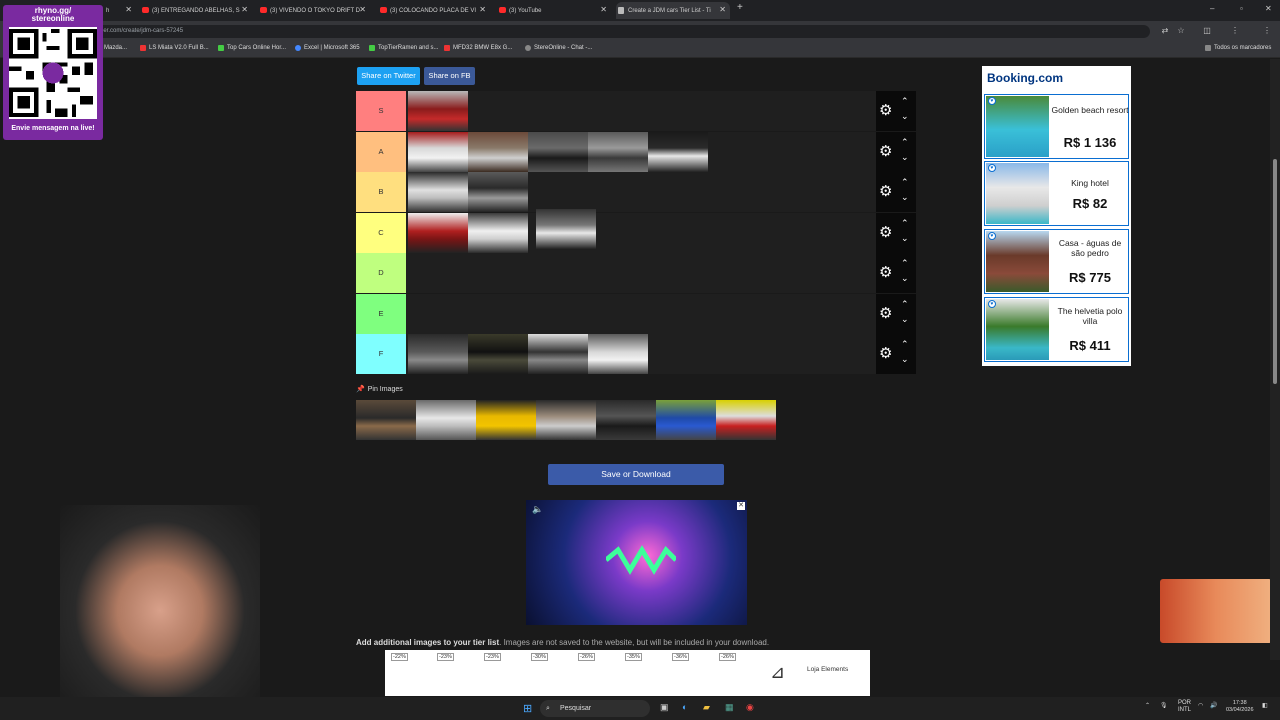  I want to click on floating-ad, so click(1216, 611).